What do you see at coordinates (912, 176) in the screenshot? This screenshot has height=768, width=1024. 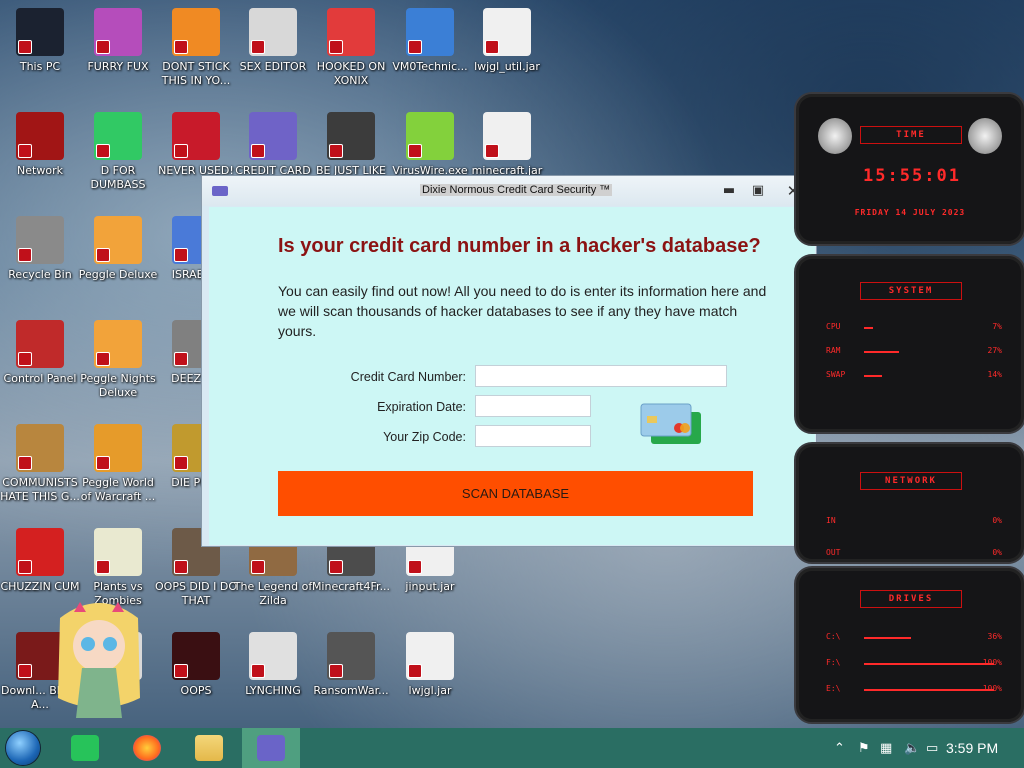 I see `time-clock: 15:55:01` at bounding box center [912, 176].